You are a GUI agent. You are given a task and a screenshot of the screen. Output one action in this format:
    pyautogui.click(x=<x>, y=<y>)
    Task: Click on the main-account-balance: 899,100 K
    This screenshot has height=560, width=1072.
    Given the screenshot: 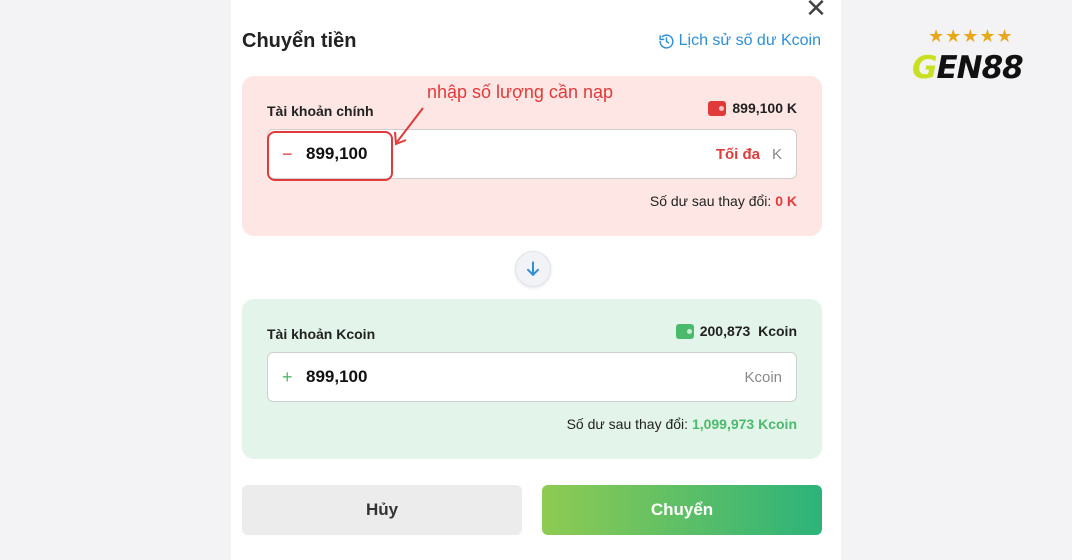 What is the action you would take?
    pyautogui.click(x=752, y=108)
    